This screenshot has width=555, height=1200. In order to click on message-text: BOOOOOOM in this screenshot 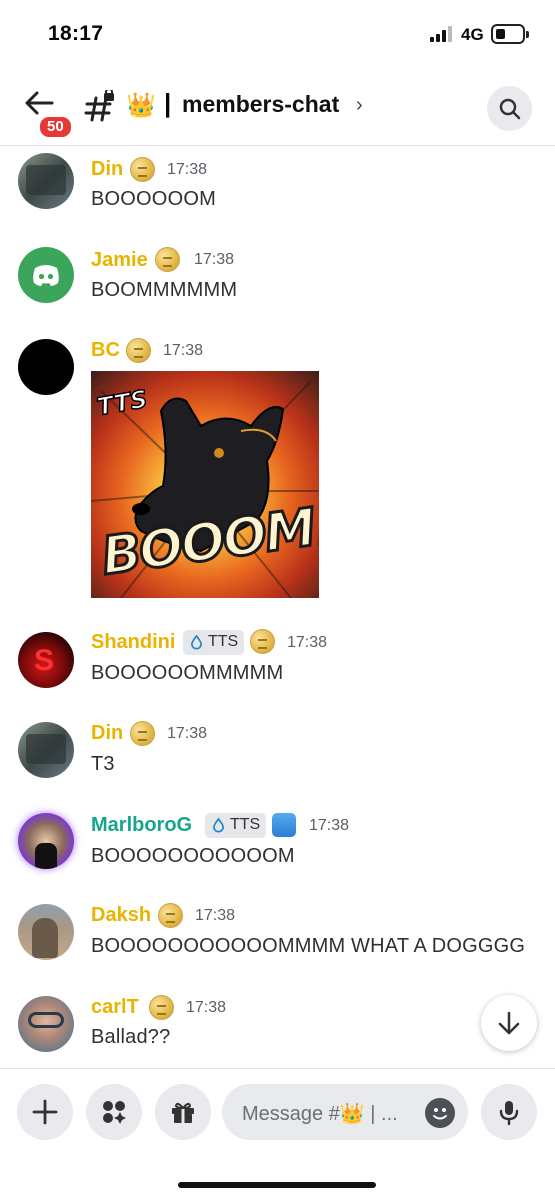, I will do `click(153, 199)`.